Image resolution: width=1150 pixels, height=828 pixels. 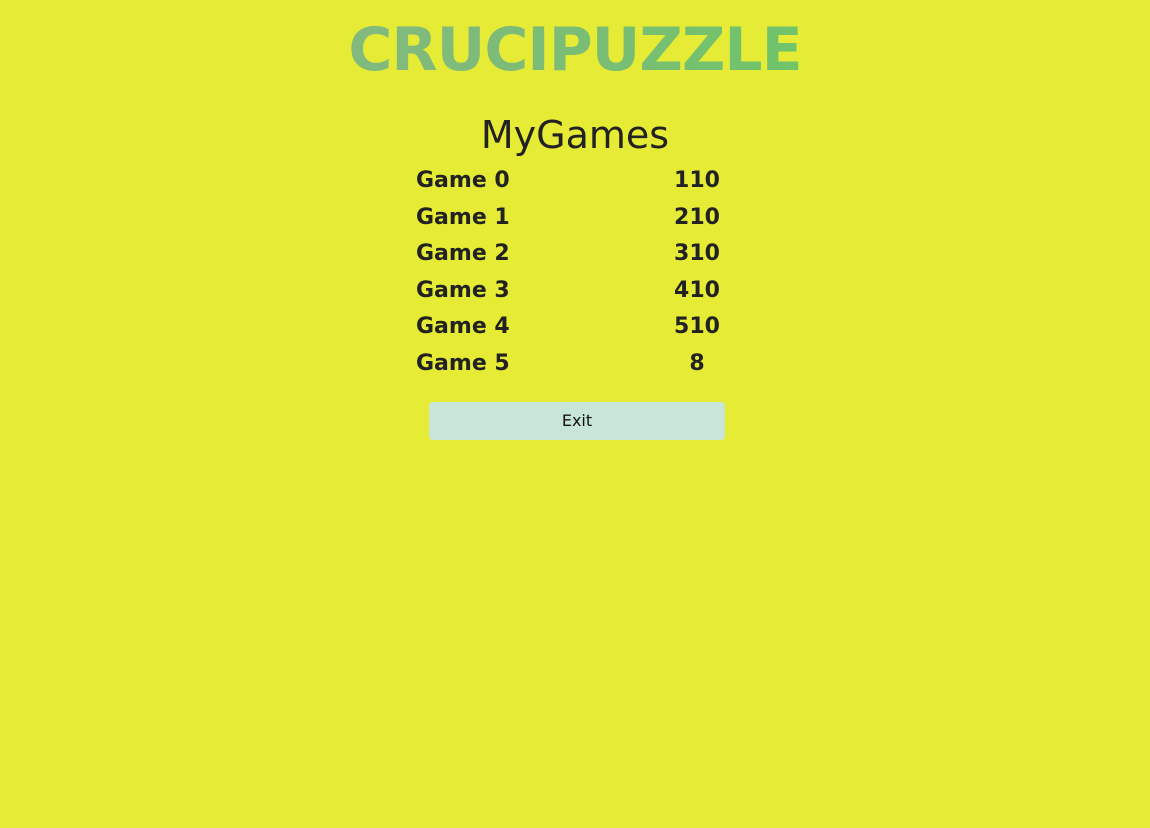 I want to click on list-item: Game 0 110, so click(x=570, y=181).